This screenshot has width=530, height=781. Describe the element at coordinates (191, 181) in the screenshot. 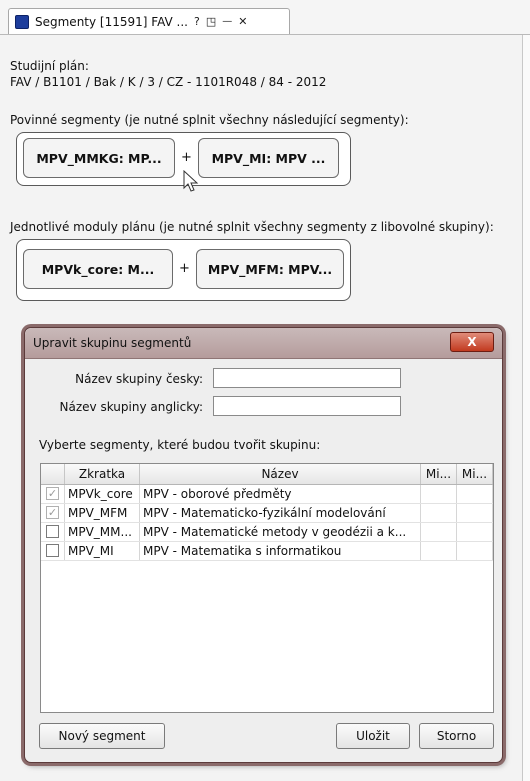

I see `mouse-cursor-icon` at that location.